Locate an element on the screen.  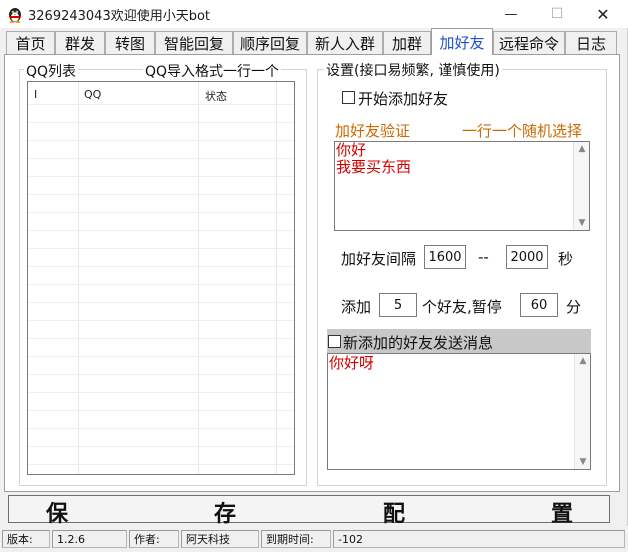
tab-new-member: 新人入群 is located at coordinates (345, 42).